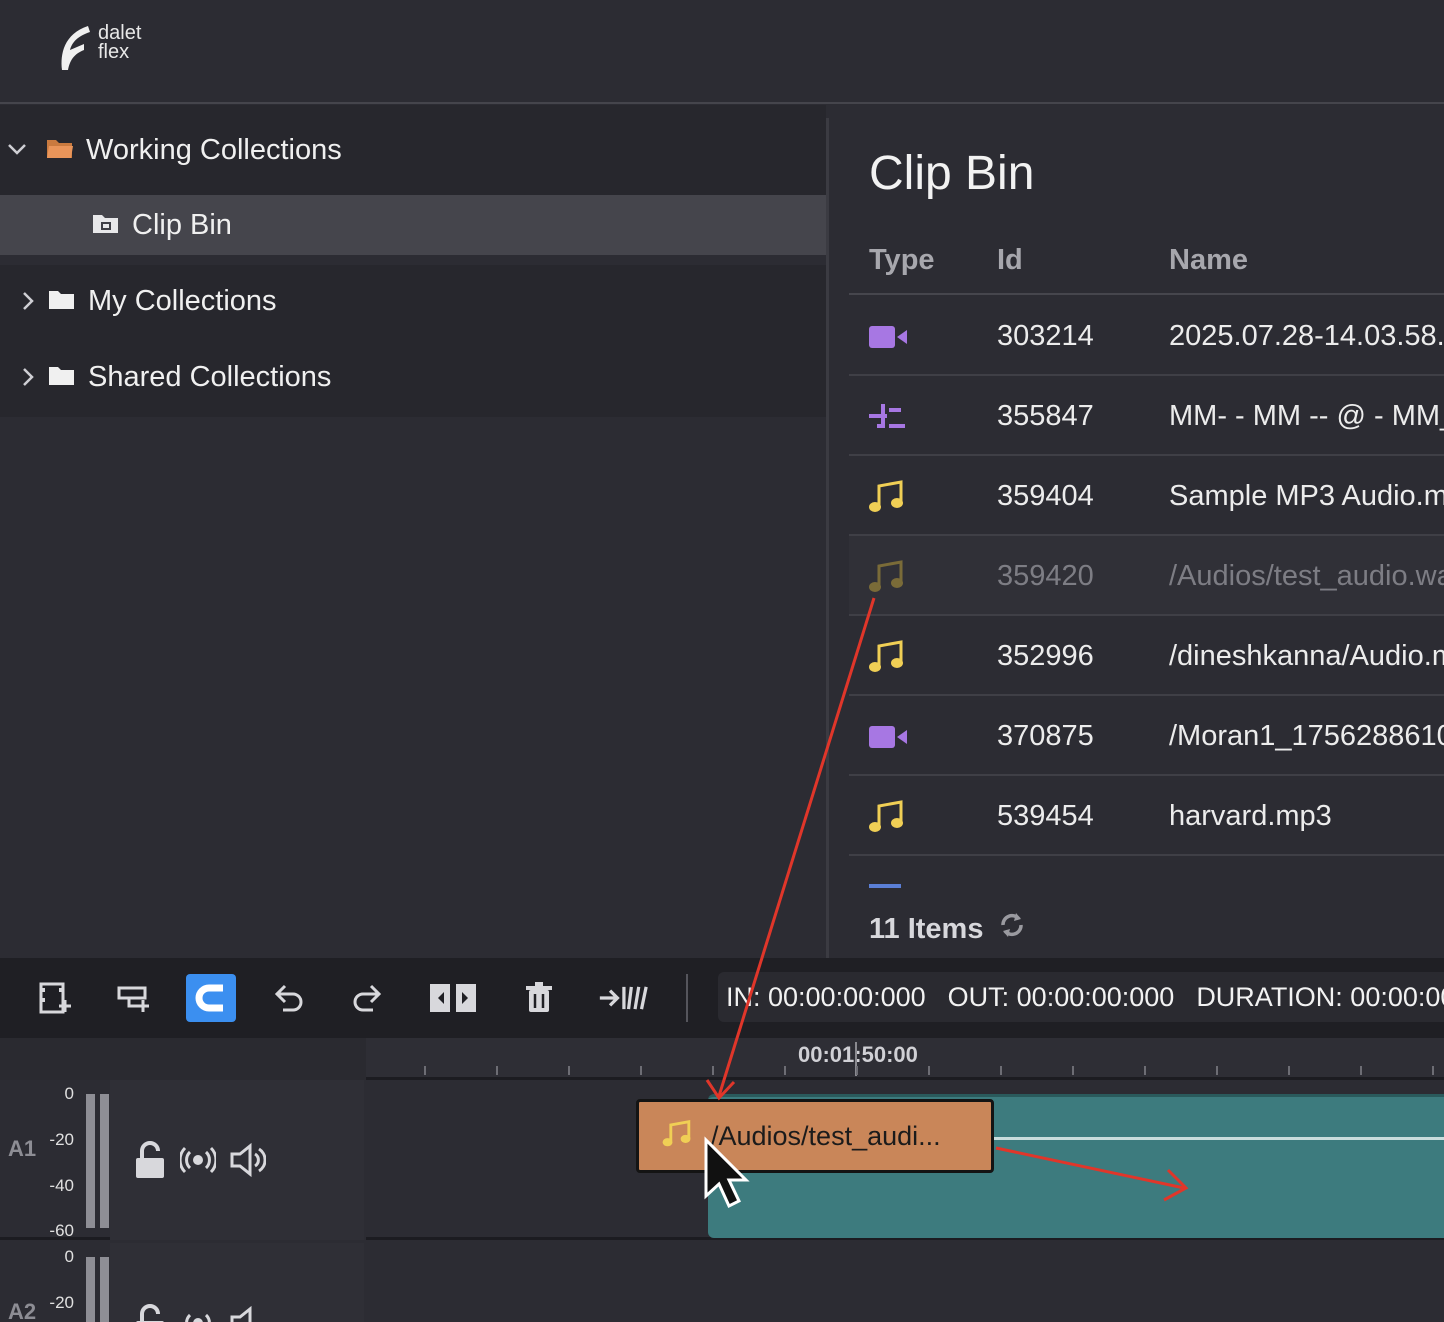 The image size is (1444, 1322). I want to click on ruler-timecode: 00:01:50:00, so click(858, 1054).